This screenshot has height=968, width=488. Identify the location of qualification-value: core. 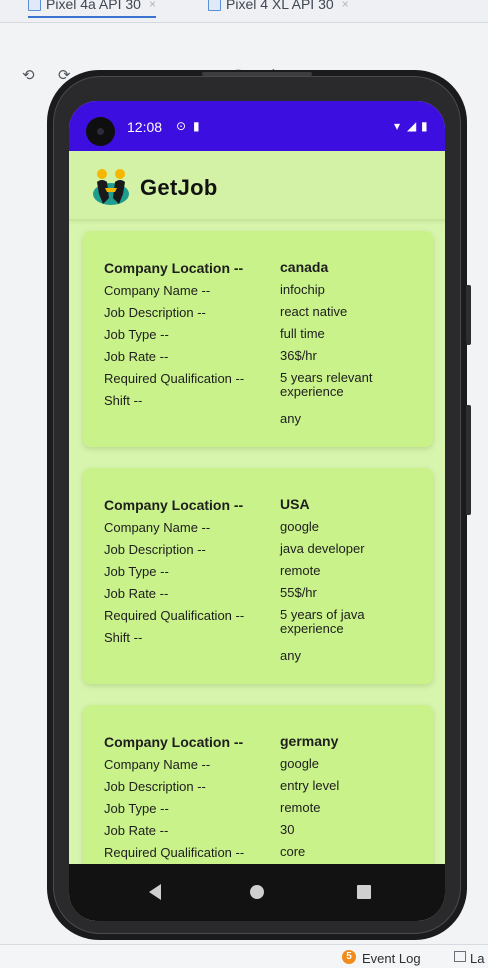
(293, 851).